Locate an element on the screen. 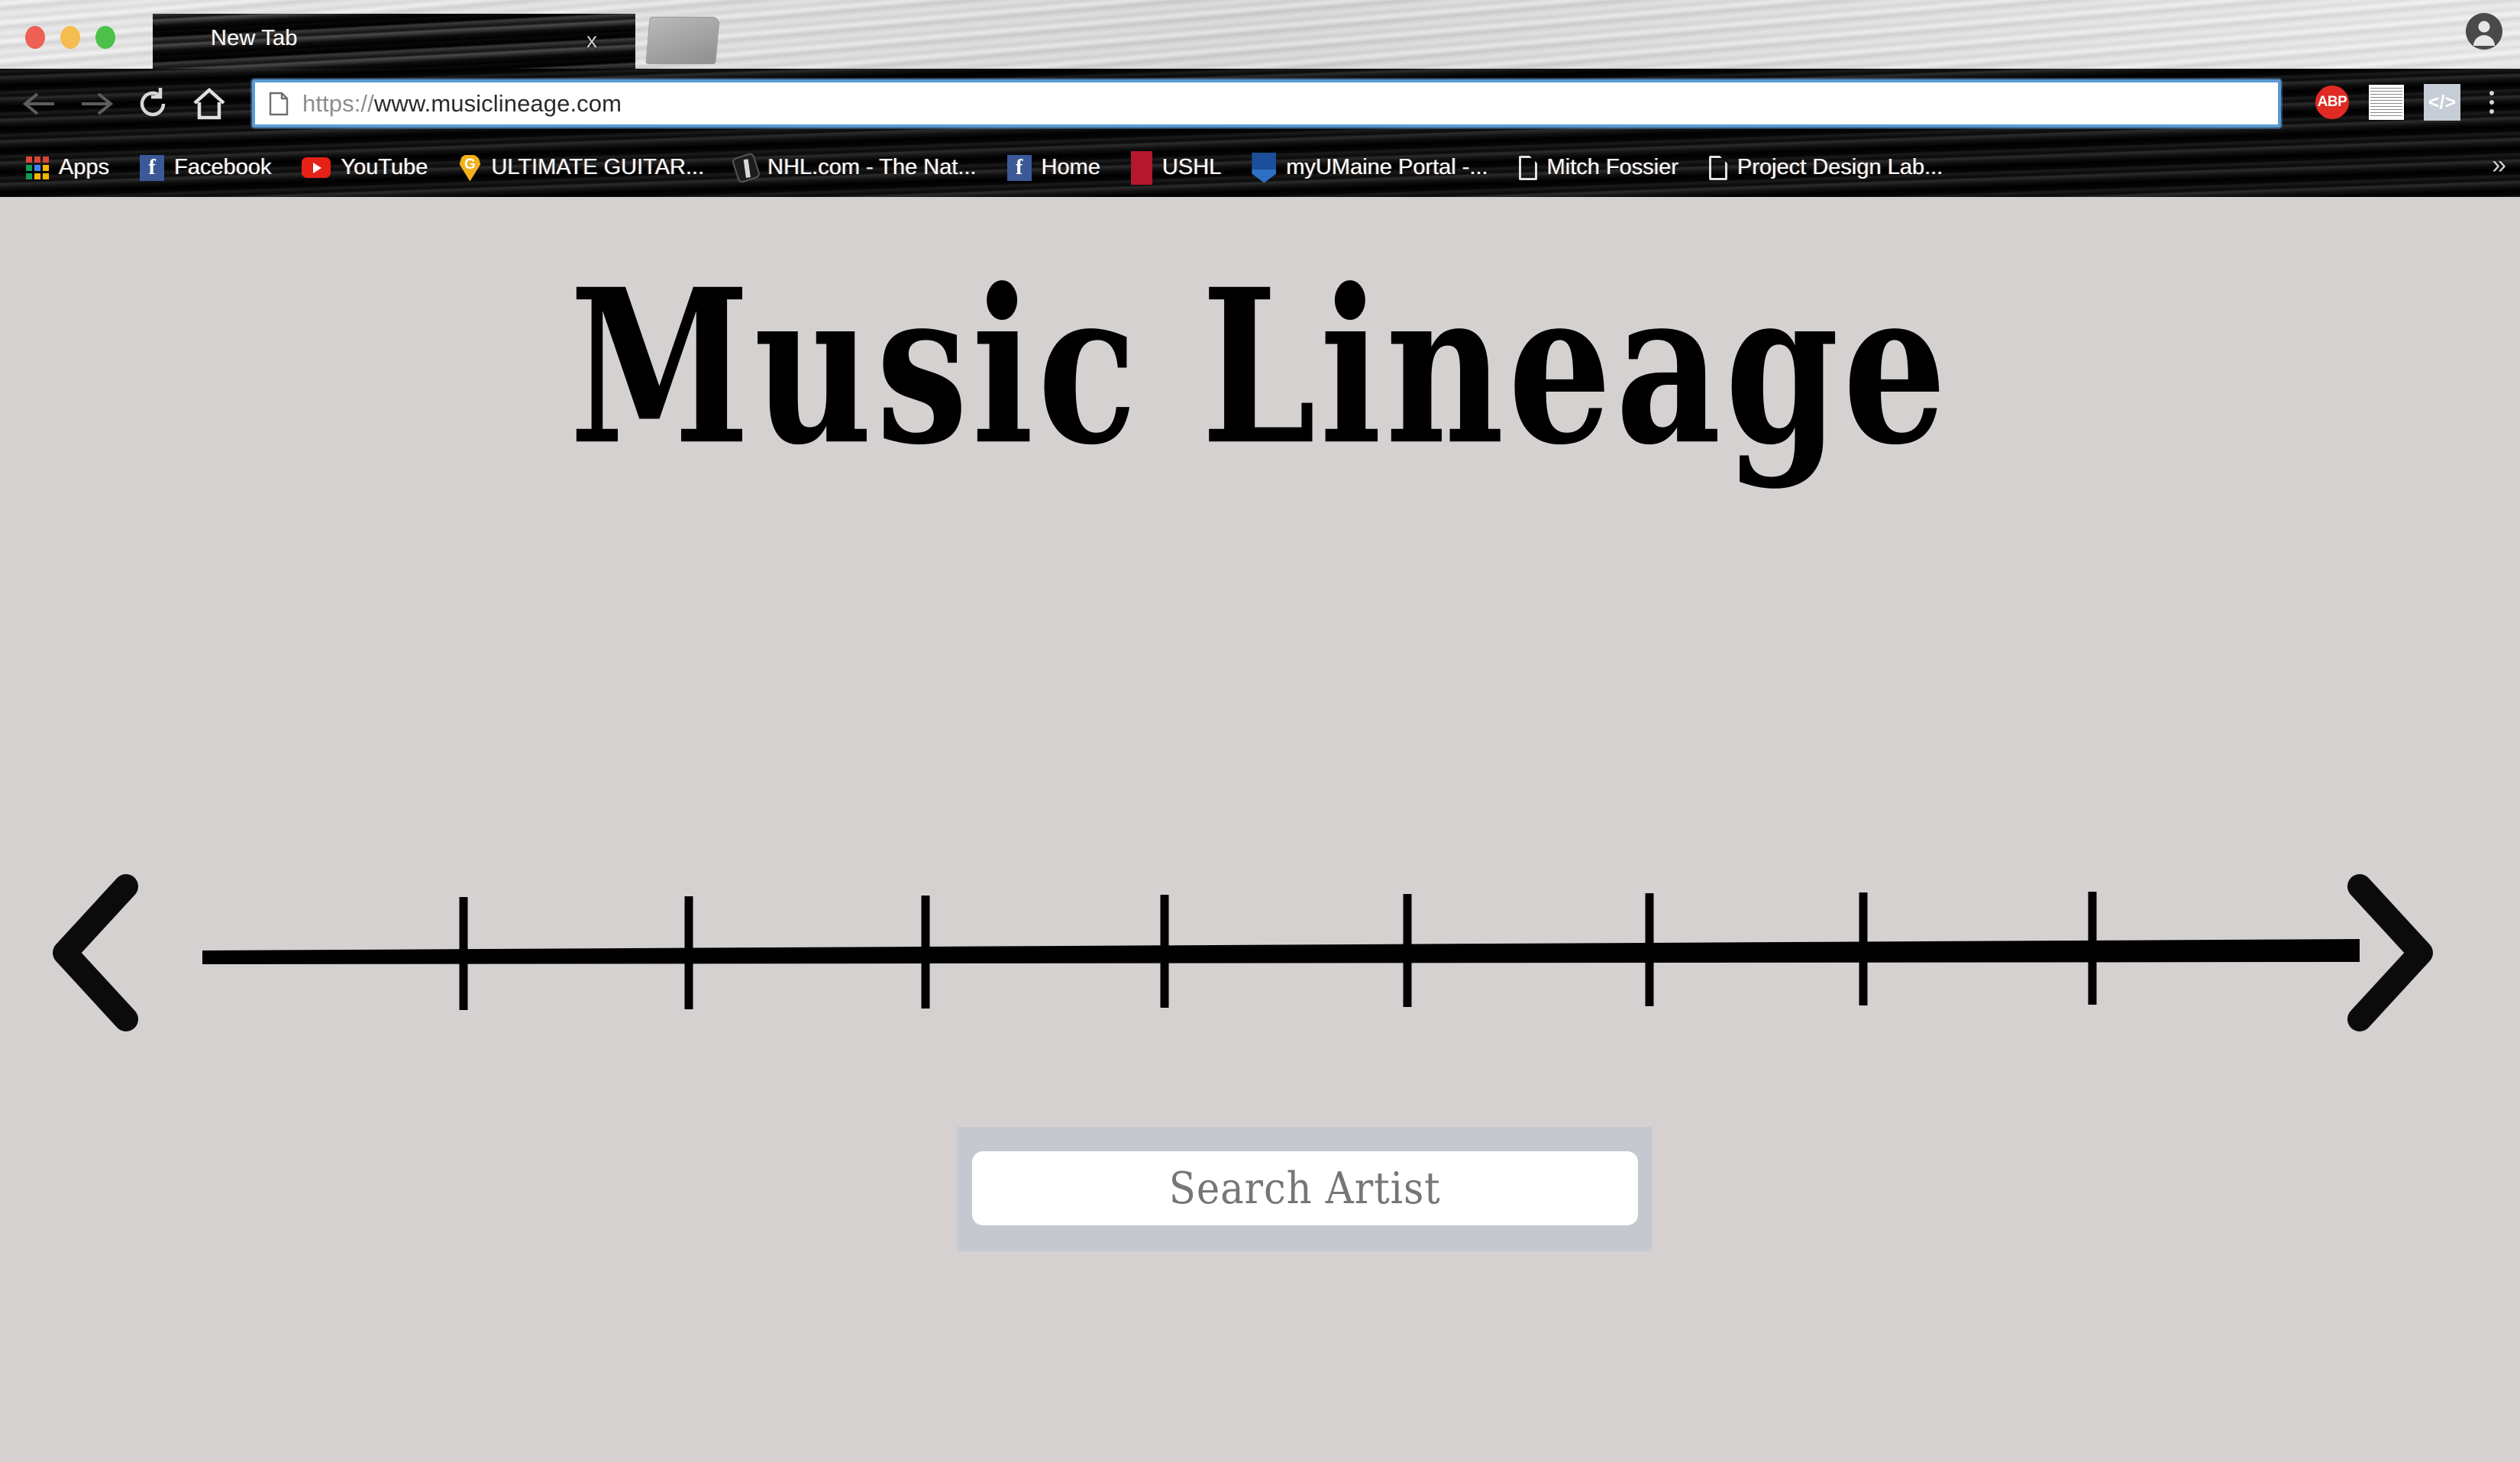 The height and width of the screenshot is (1462, 2520). window-maximize-button is located at coordinates (105, 37).